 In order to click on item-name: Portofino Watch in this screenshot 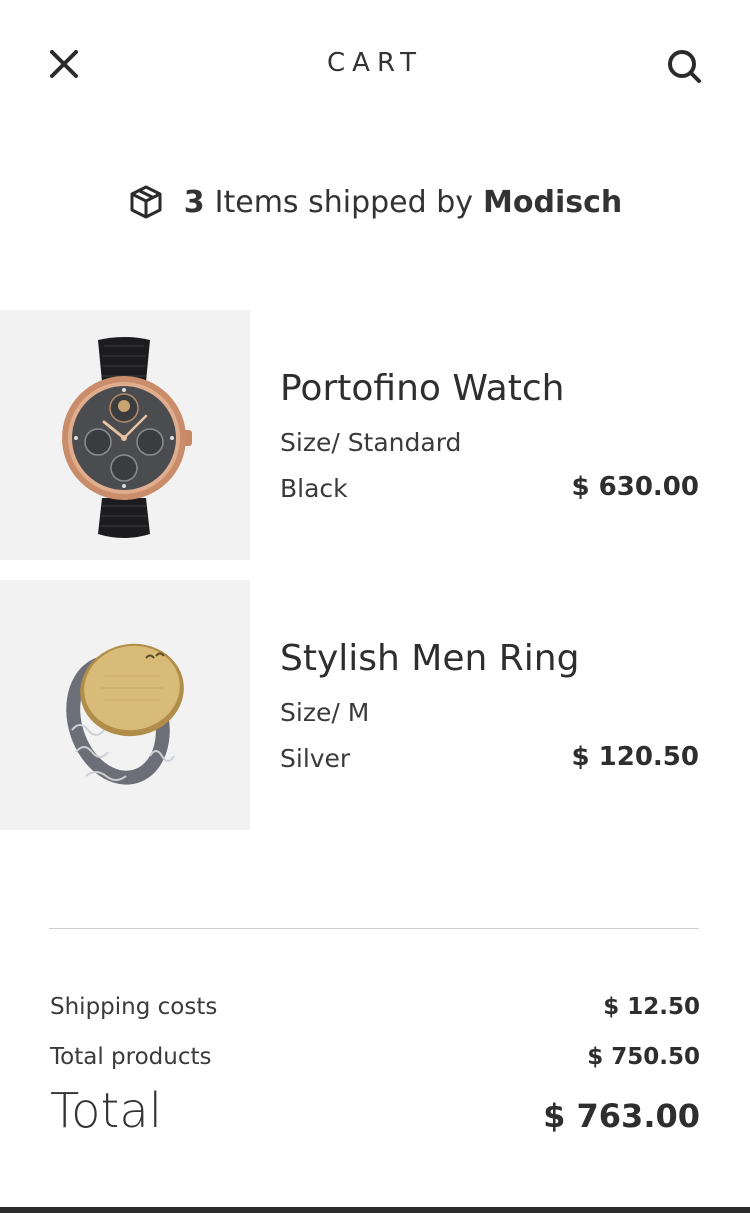, I will do `click(422, 388)`.